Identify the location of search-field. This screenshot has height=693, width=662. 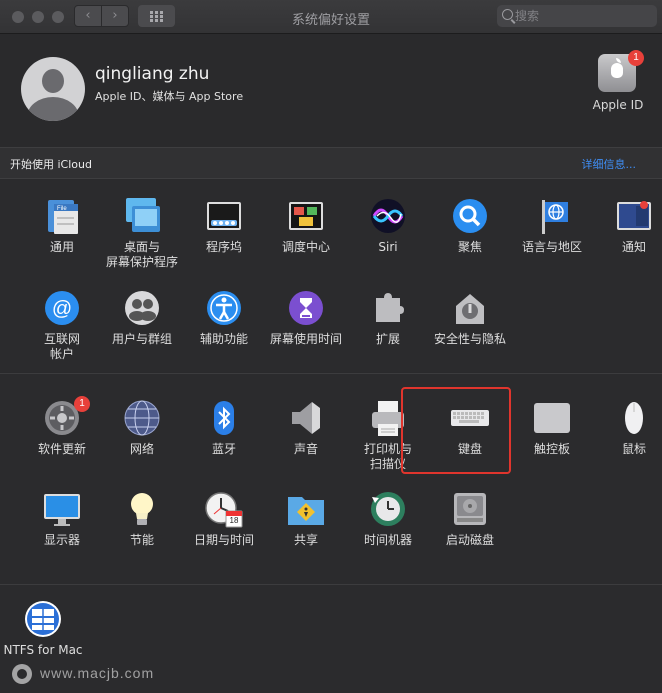
(577, 16).